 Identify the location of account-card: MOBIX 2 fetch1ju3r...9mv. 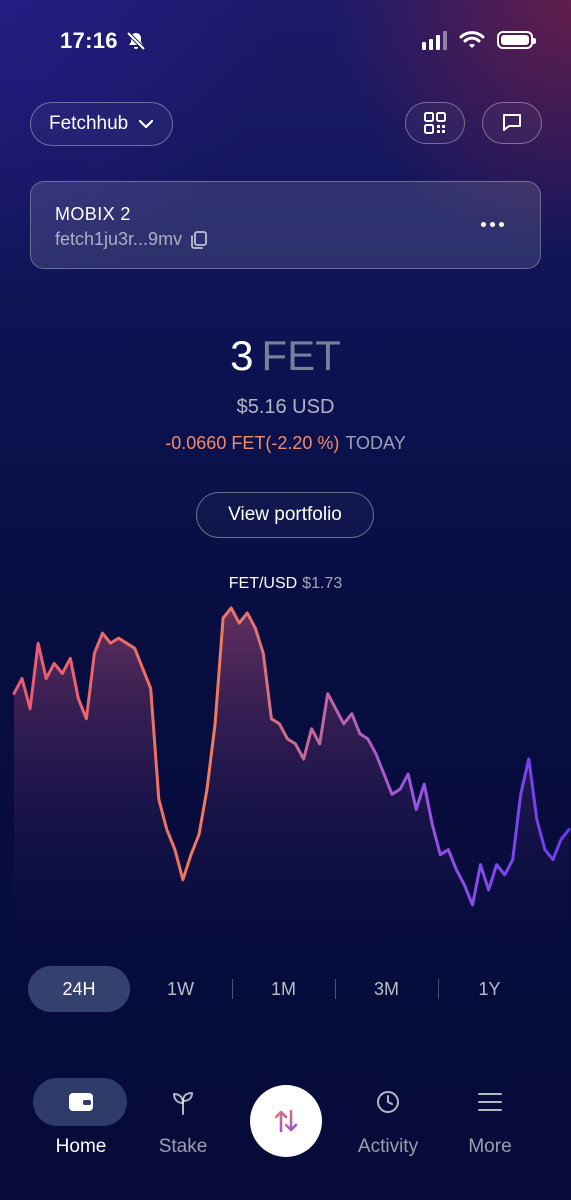
(285, 225).